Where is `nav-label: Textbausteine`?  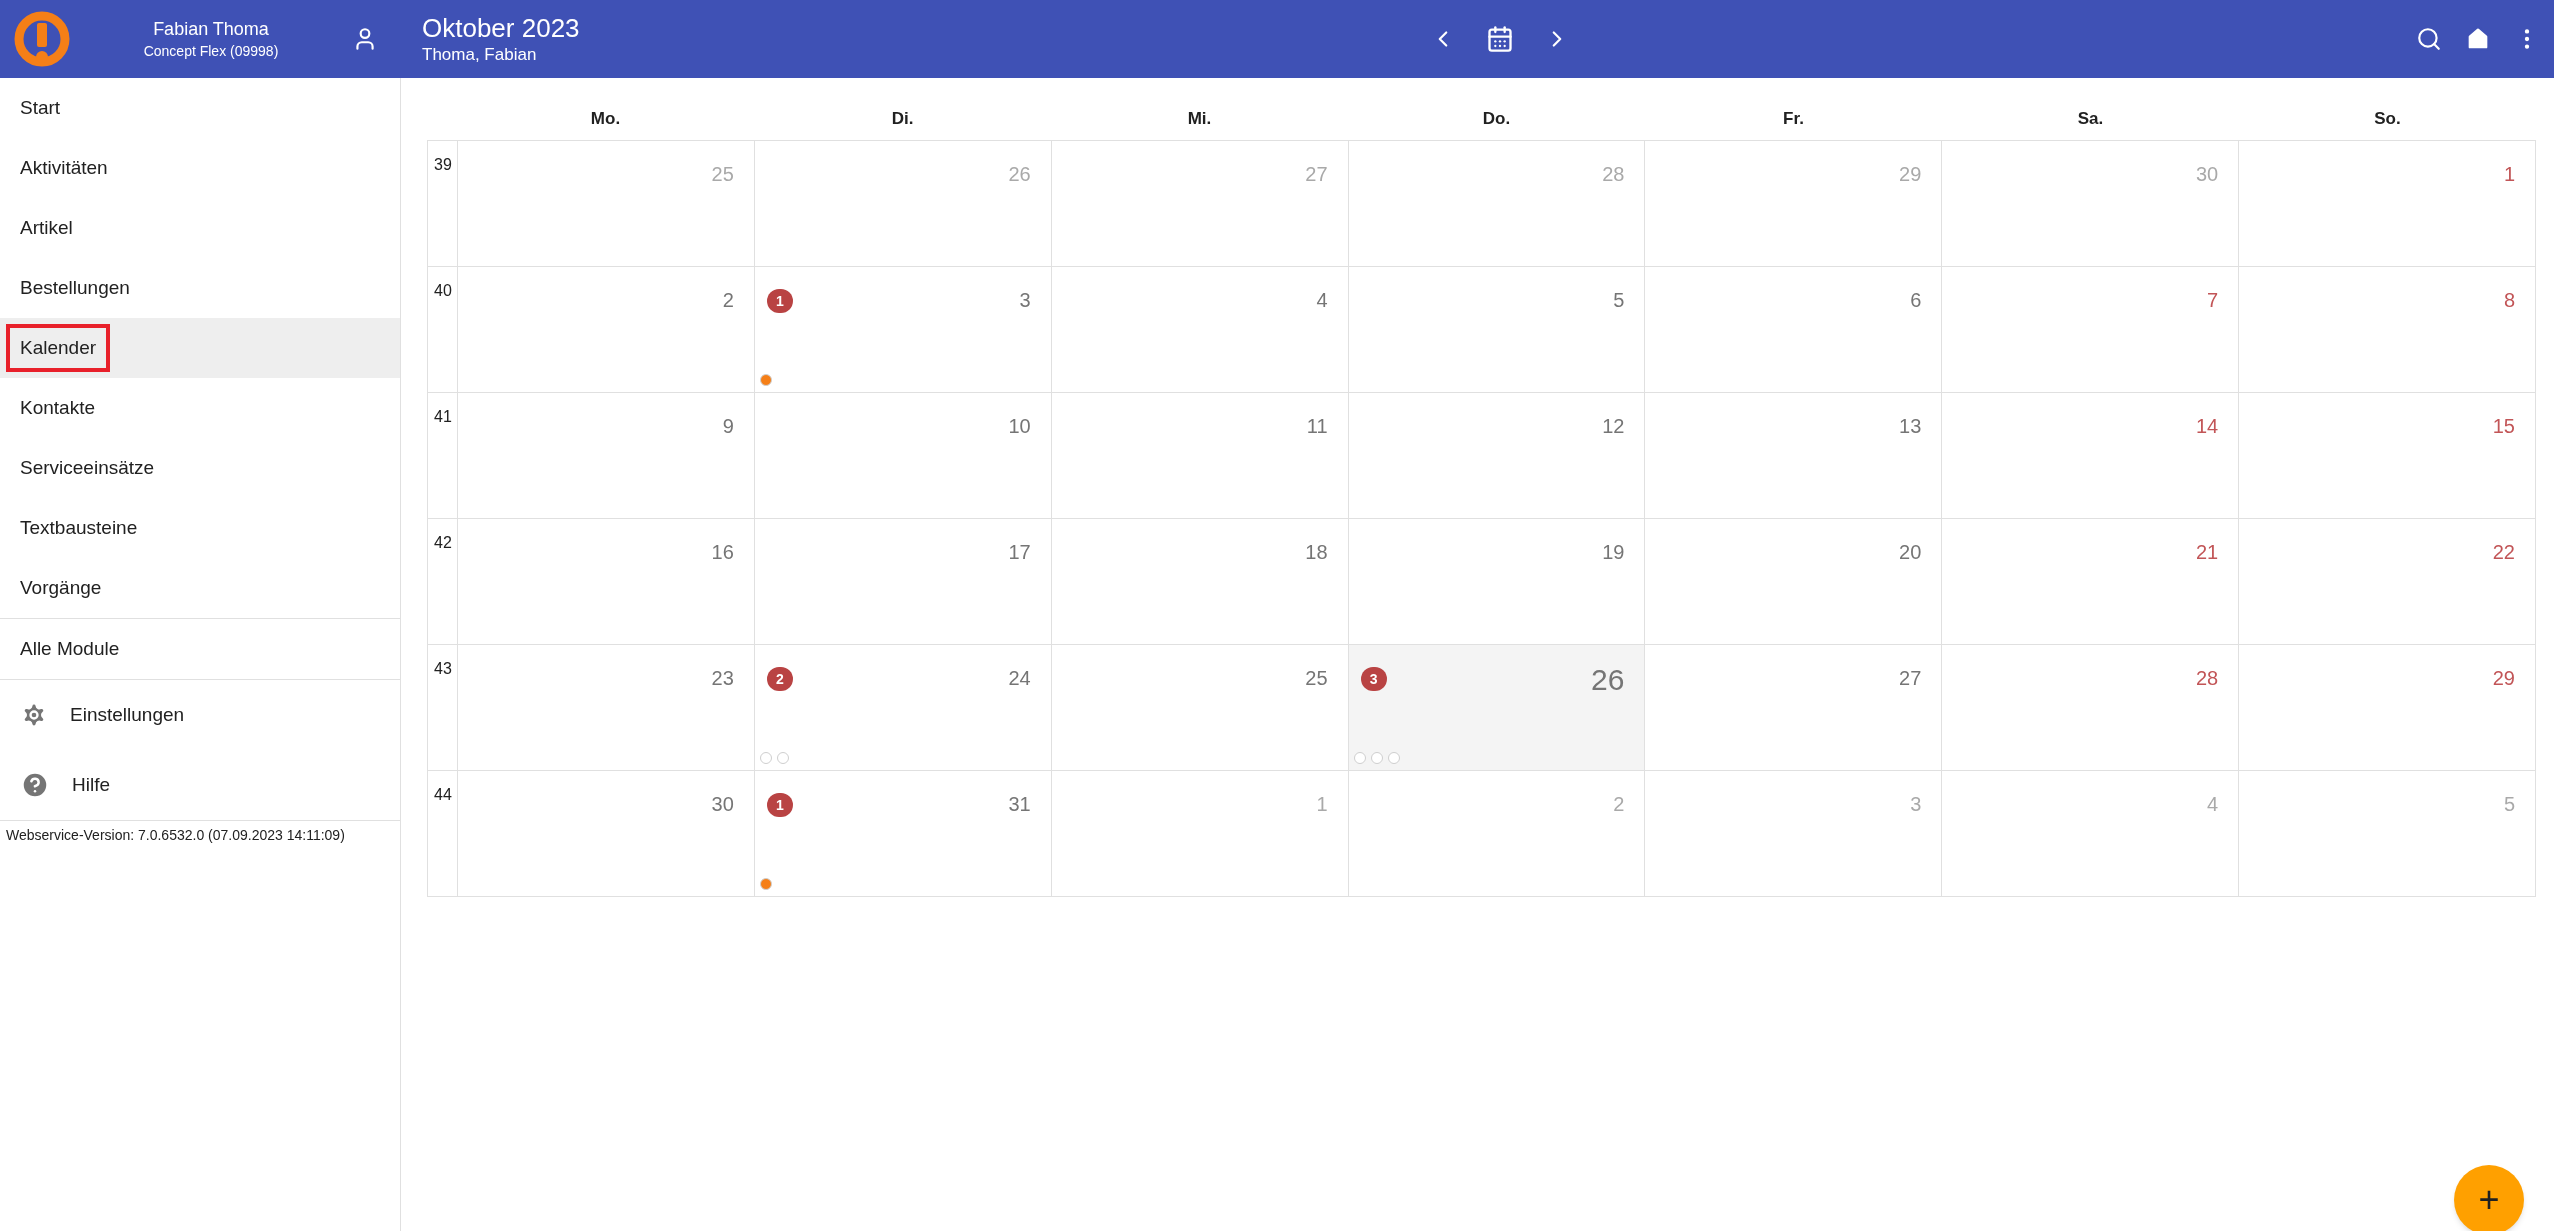
nav-label: Textbausteine is located at coordinates (79, 527).